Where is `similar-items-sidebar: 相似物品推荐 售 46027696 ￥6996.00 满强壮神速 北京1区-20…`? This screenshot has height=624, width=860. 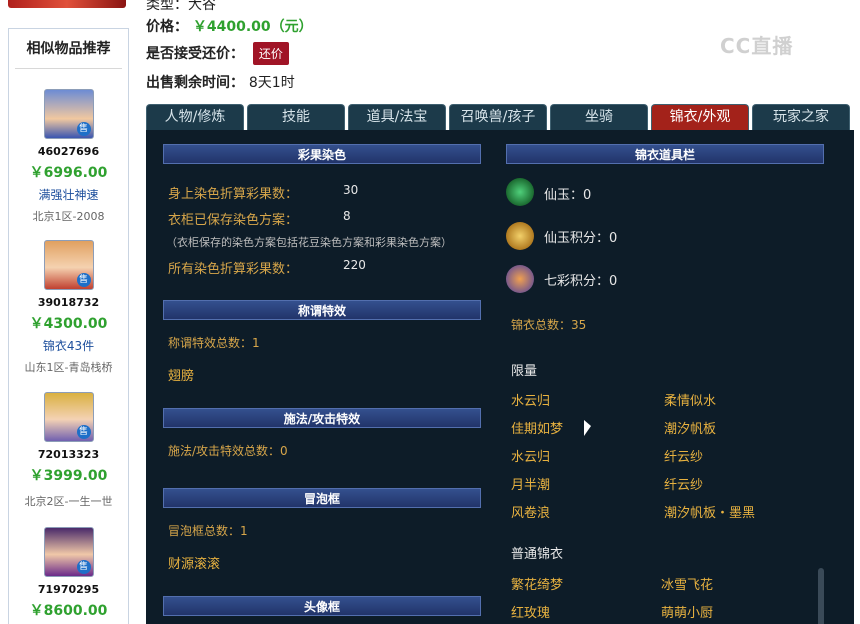 similar-items-sidebar: 相似物品推荐 售 46027696 ￥6996.00 满强壮神速 北京1区-20… is located at coordinates (68, 326).